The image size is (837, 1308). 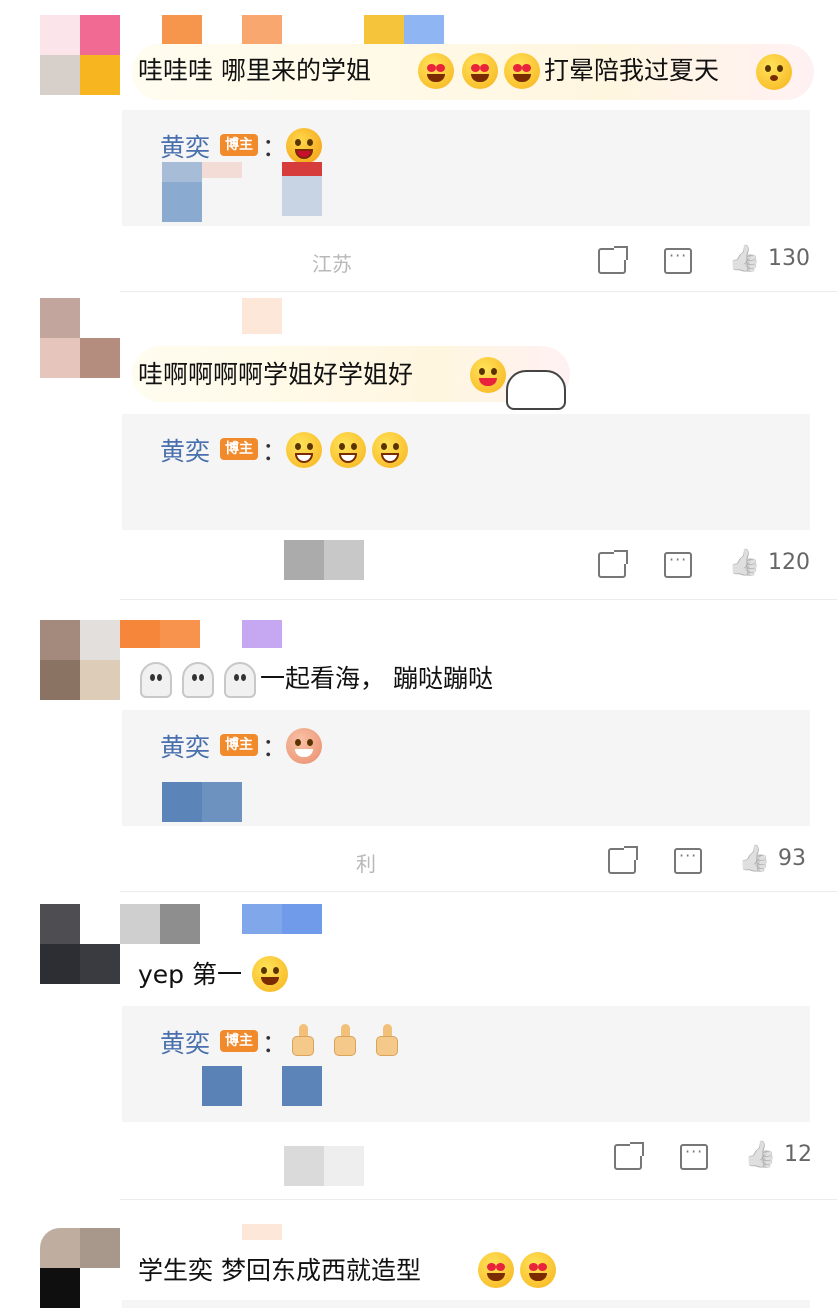 What do you see at coordinates (789, 258) in the screenshot?
I see `like-count: 130` at bounding box center [789, 258].